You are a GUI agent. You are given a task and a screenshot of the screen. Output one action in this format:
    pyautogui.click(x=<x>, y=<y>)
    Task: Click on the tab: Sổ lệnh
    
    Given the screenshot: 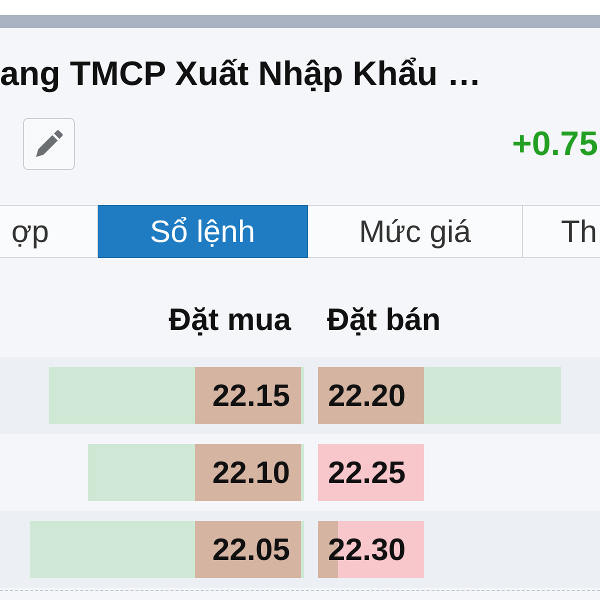 What is the action you would take?
    pyautogui.click(x=203, y=231)
    